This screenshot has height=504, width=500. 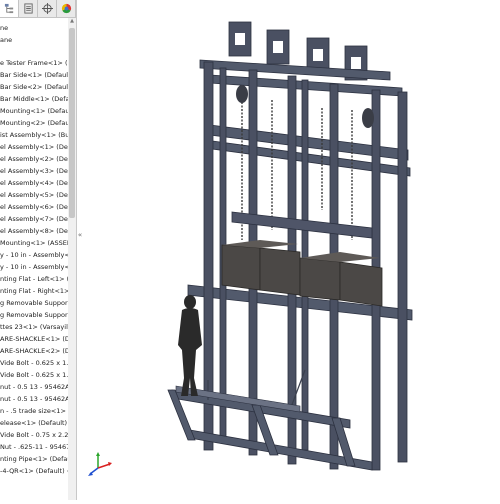 I want to click on tree-scrollbar: ▲, so click(x=72, y=259).